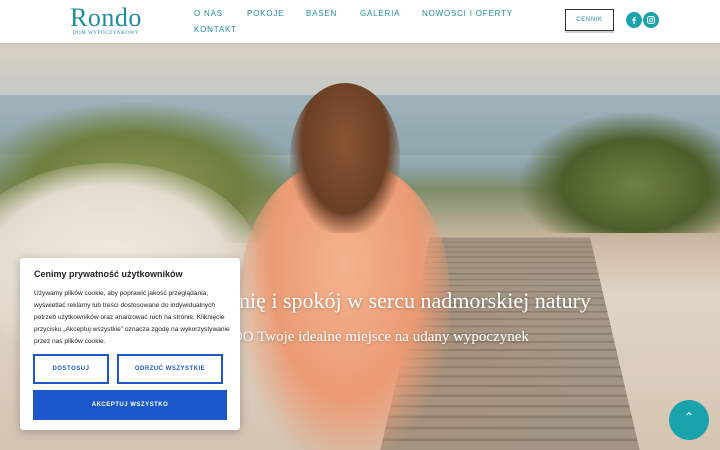 The width and height of the screenshot is (720, 450). I want to click on hero-dune-right, so click(620, 173).